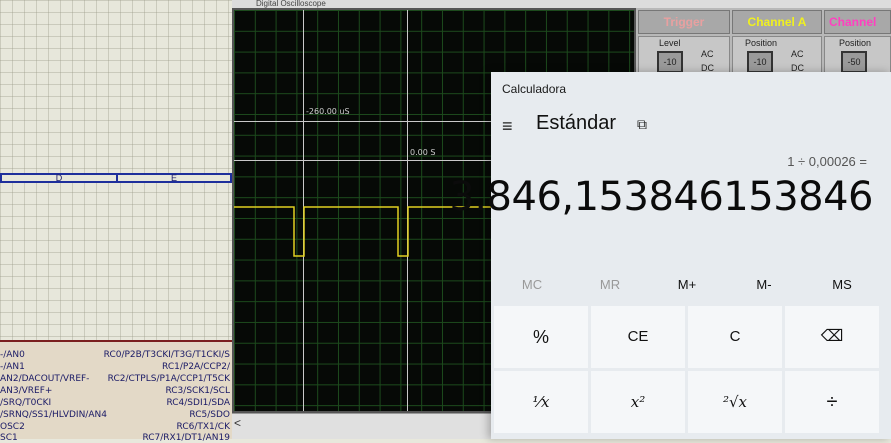 The image size is (891, 443). I want to click on pin-label: OSC2, so click(12, 427).